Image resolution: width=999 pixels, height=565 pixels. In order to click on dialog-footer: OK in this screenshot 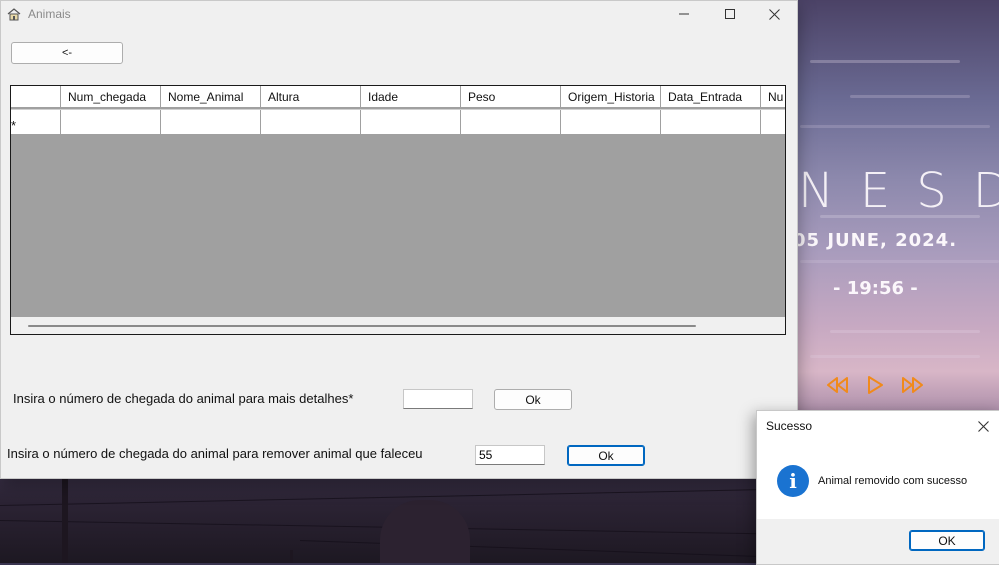, I will do `click(878, 541)`.